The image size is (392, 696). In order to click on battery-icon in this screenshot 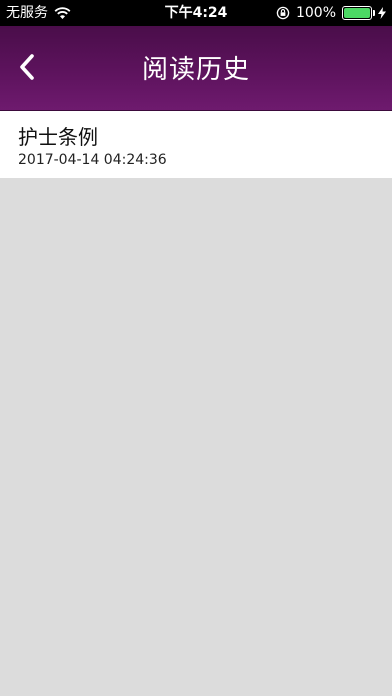, I will do `click(358, 13)`.